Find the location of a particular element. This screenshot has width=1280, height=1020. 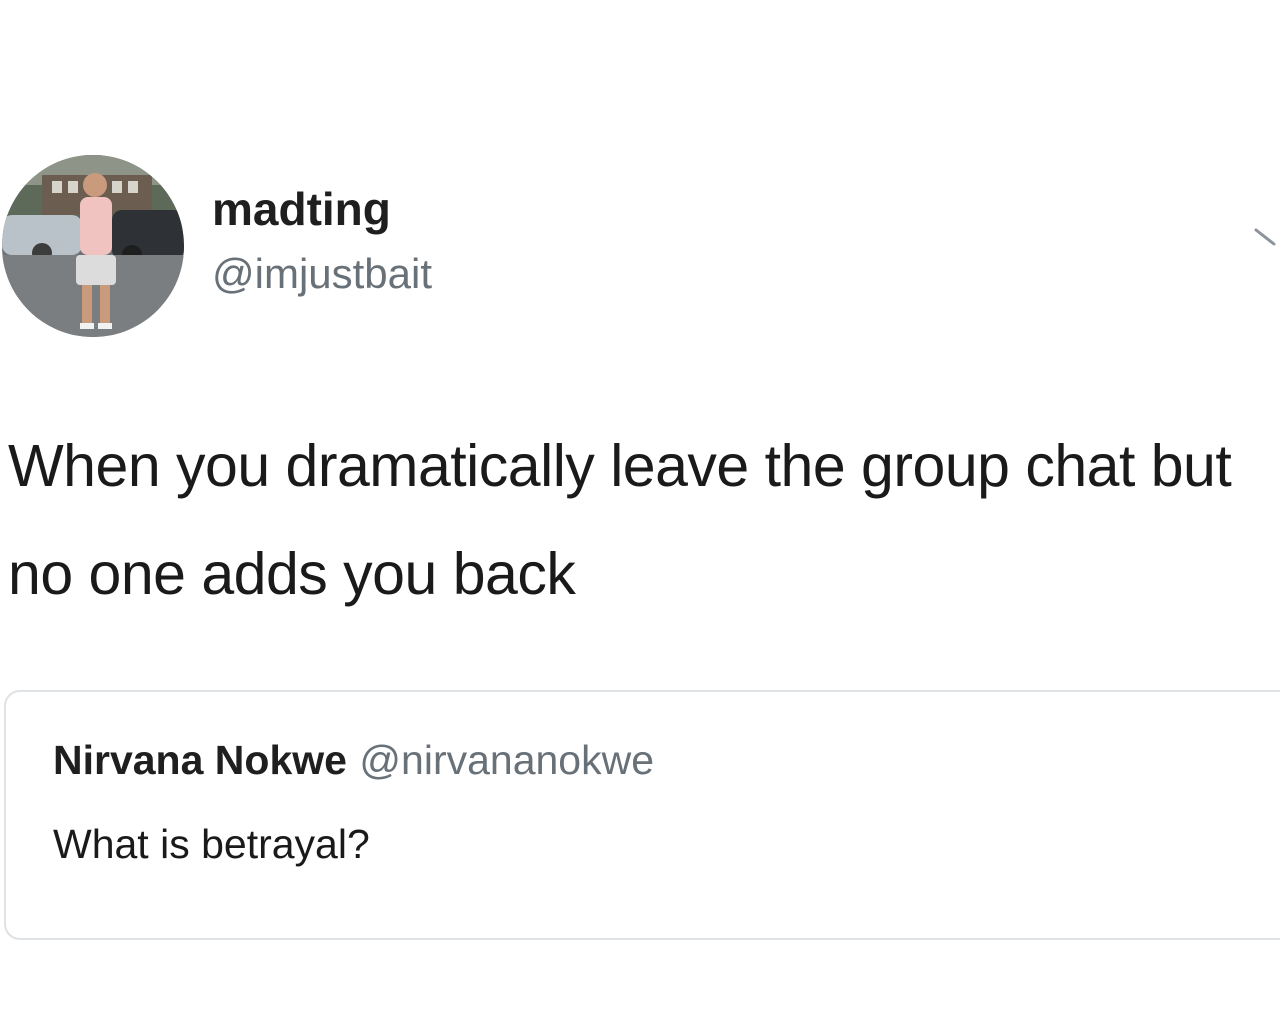

quoted-tweet-header: Nirvana Nokwe @nirvananokwe is located at coordinates (353, 765).